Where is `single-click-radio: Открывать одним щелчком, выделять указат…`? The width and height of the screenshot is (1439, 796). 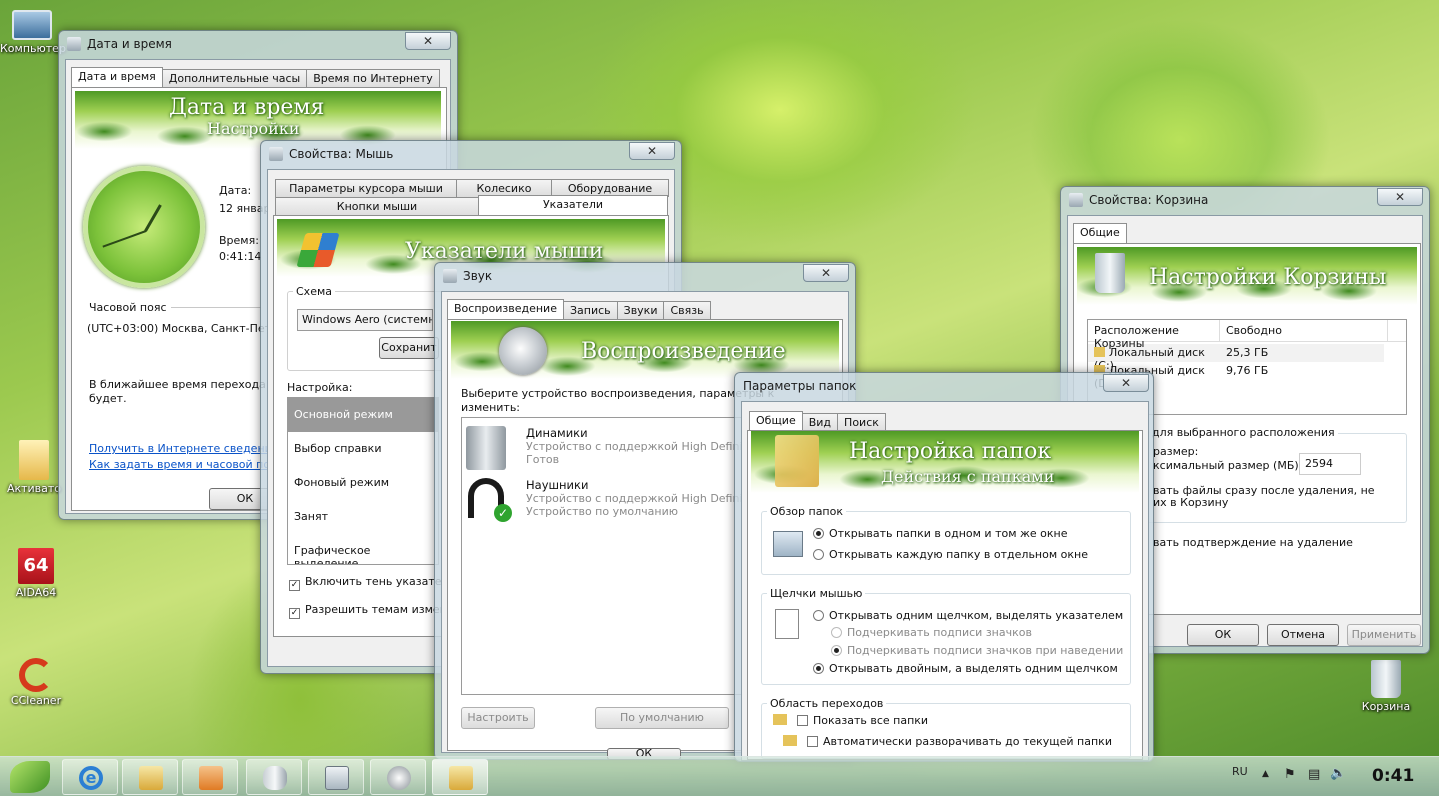
single-click-radio: Открывать одним щелчком, выделять указат… is located at coordinates (968, 615).